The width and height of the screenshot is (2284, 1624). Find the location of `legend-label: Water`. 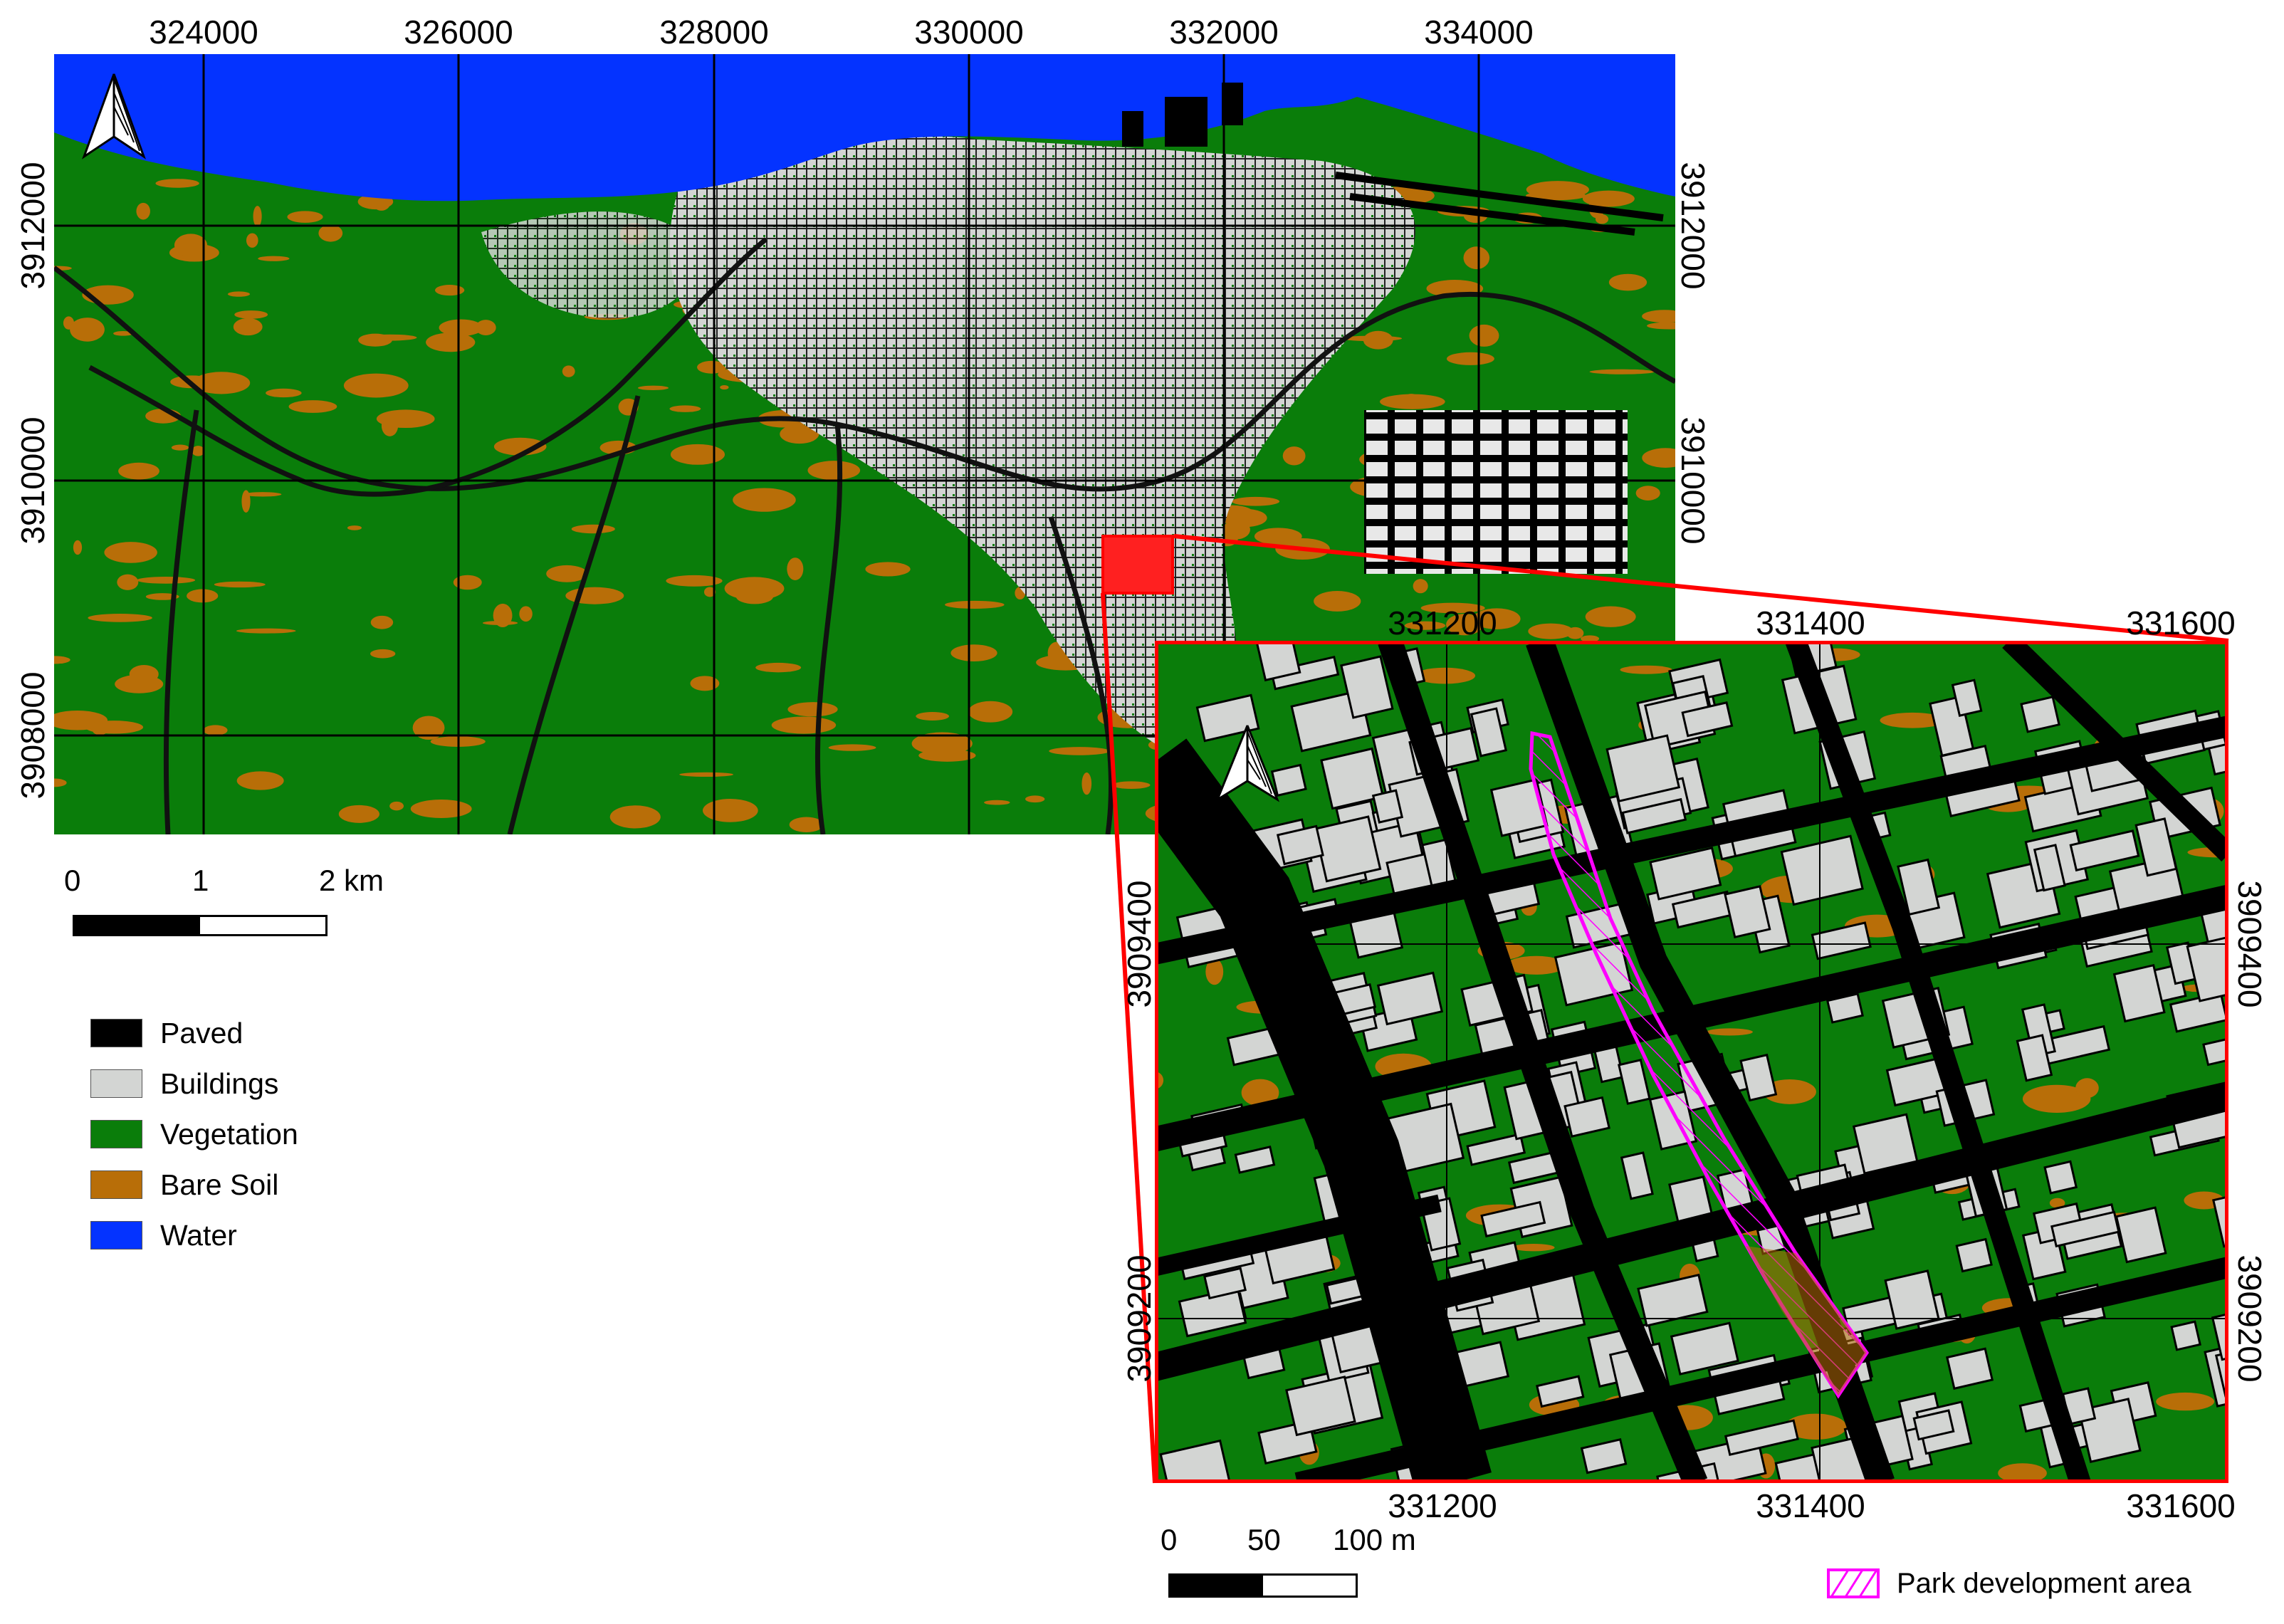

legend-label: Water is located at coordinates (199, 1235).